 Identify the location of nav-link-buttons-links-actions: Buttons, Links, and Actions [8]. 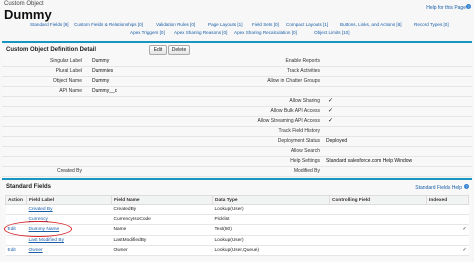
(371, 24).